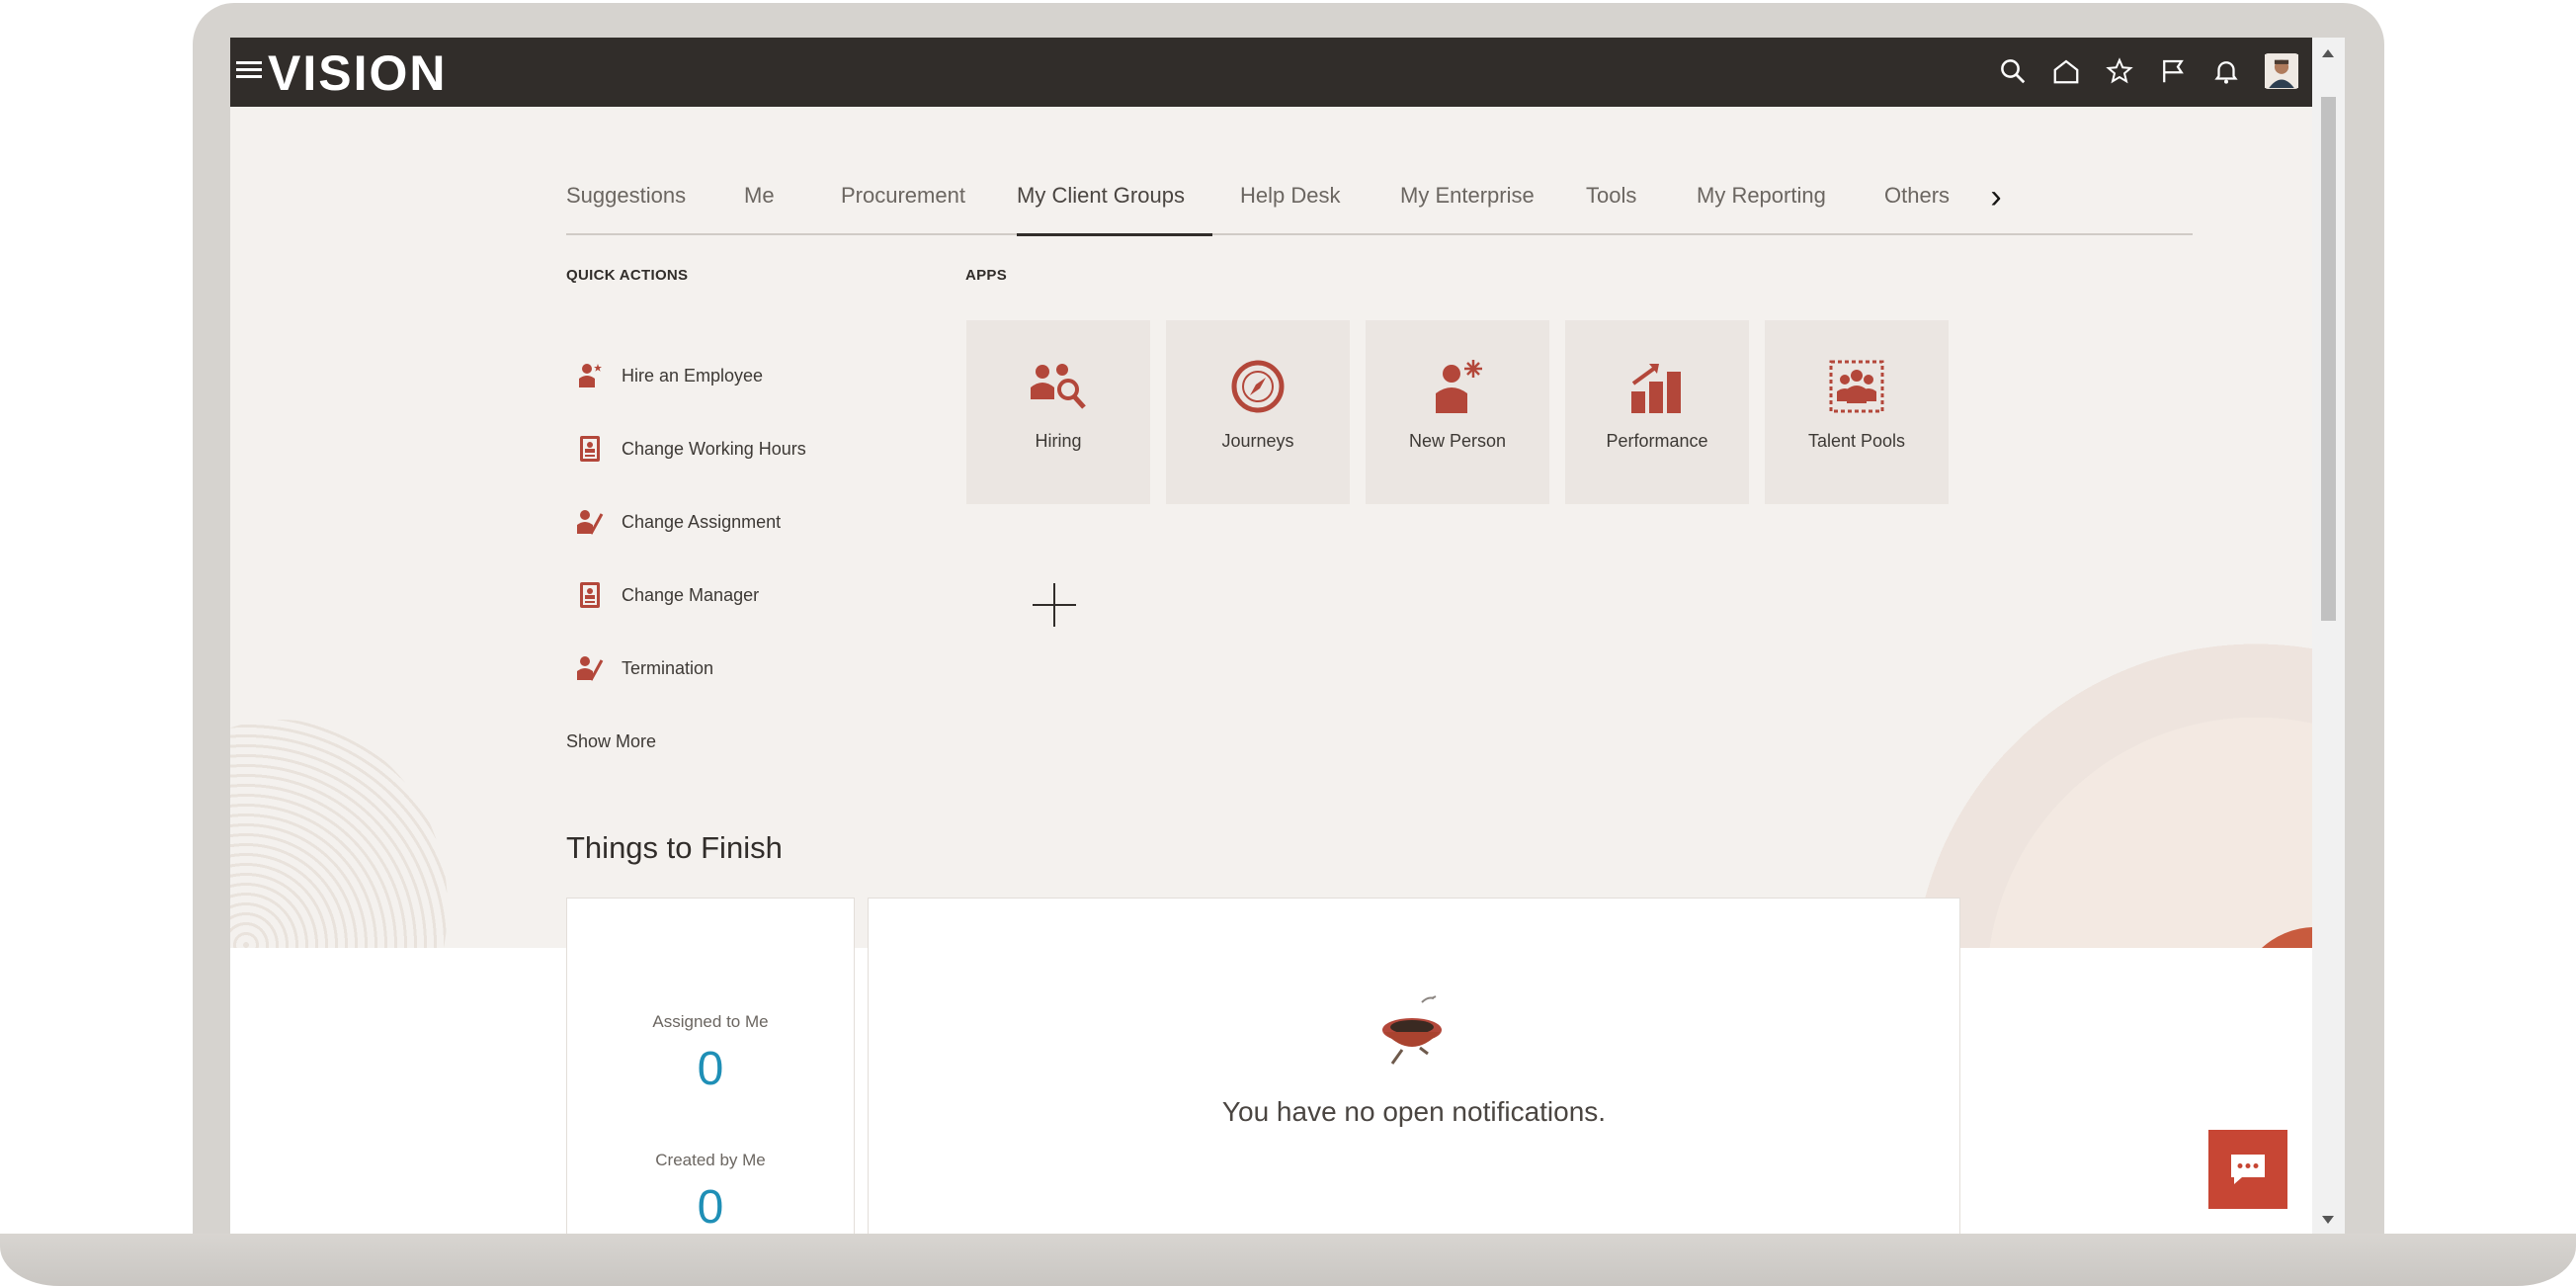 This screenshot has width=2576, height=1286. Describe the element at coordinates (1414, 1066) in the screenshot. I see `notifications-card: You have no open notifications.` at that location.